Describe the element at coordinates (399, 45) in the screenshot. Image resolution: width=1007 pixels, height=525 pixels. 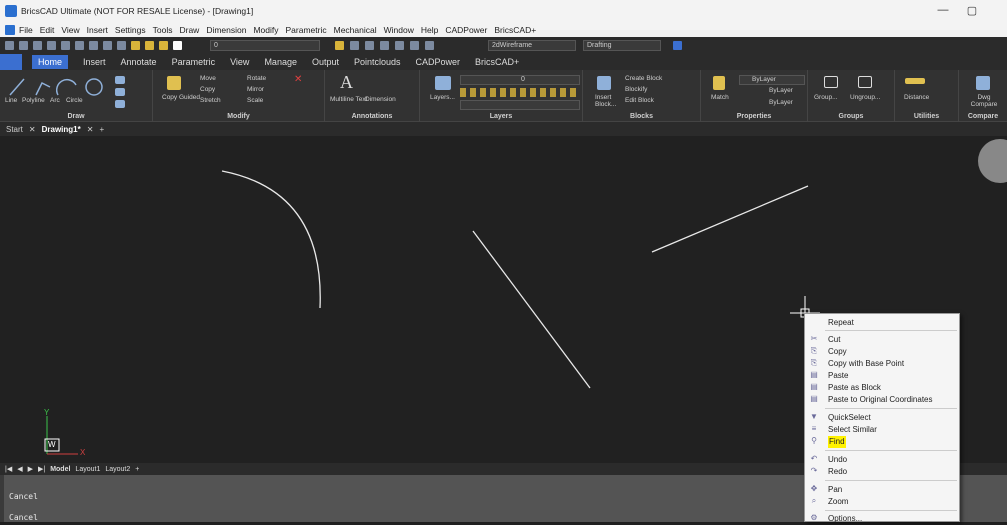
I see `ortho-icon` at that location.